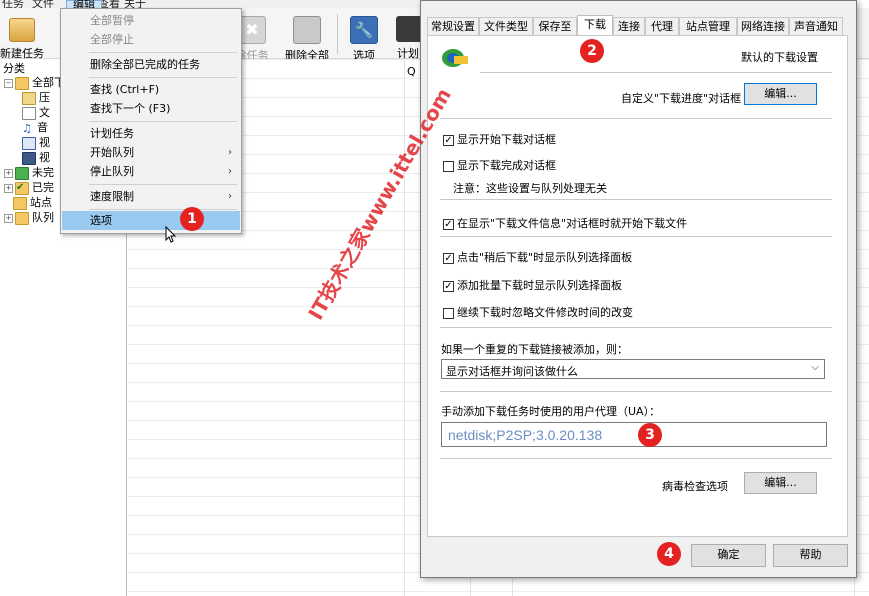 The image size is (869, 596). Describe the element at coordinates (534, 349) in the screenshot. I see `duplicate-link-label: 如果一个重复的下载链接被添加，则：` at that location.